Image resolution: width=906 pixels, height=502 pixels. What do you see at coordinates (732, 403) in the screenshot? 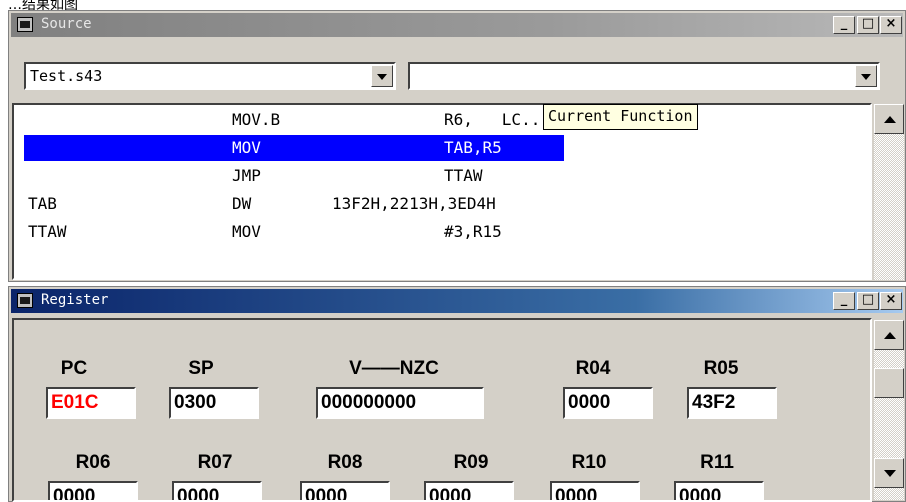
I see `register-field-r05: 43F2` at bounding box center [732, 403].